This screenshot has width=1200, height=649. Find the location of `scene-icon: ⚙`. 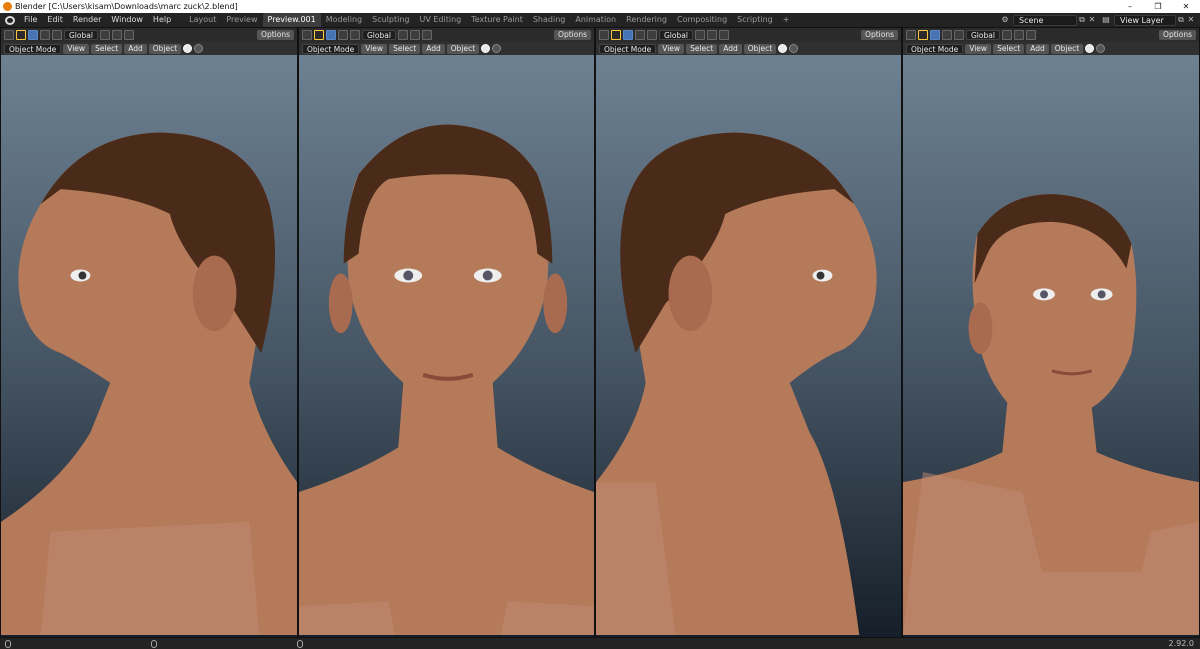

scene-icon: ⚙ is located at coordinates (1005, 20).